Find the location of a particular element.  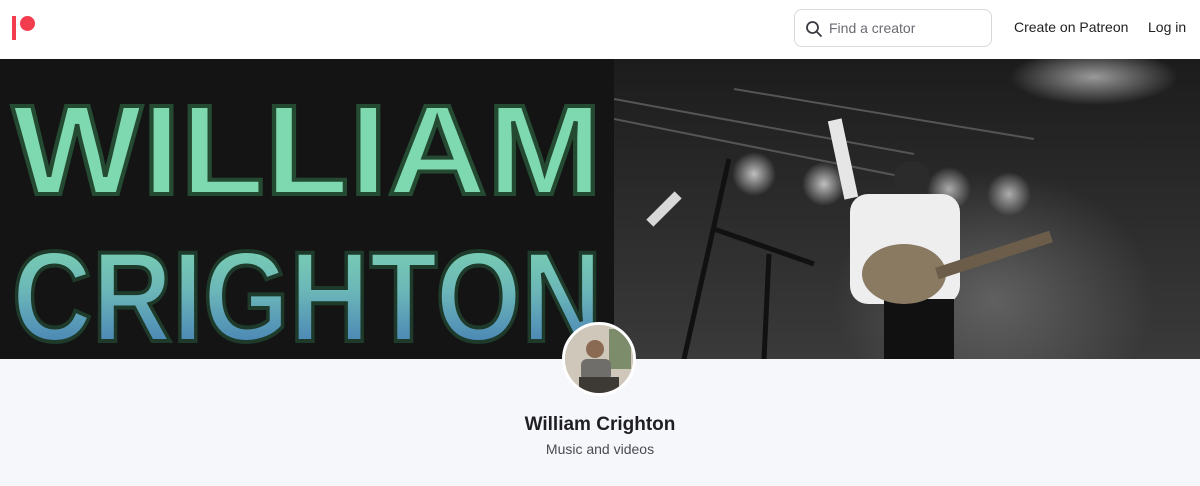

search-icon is located at coordinates (814, 29).